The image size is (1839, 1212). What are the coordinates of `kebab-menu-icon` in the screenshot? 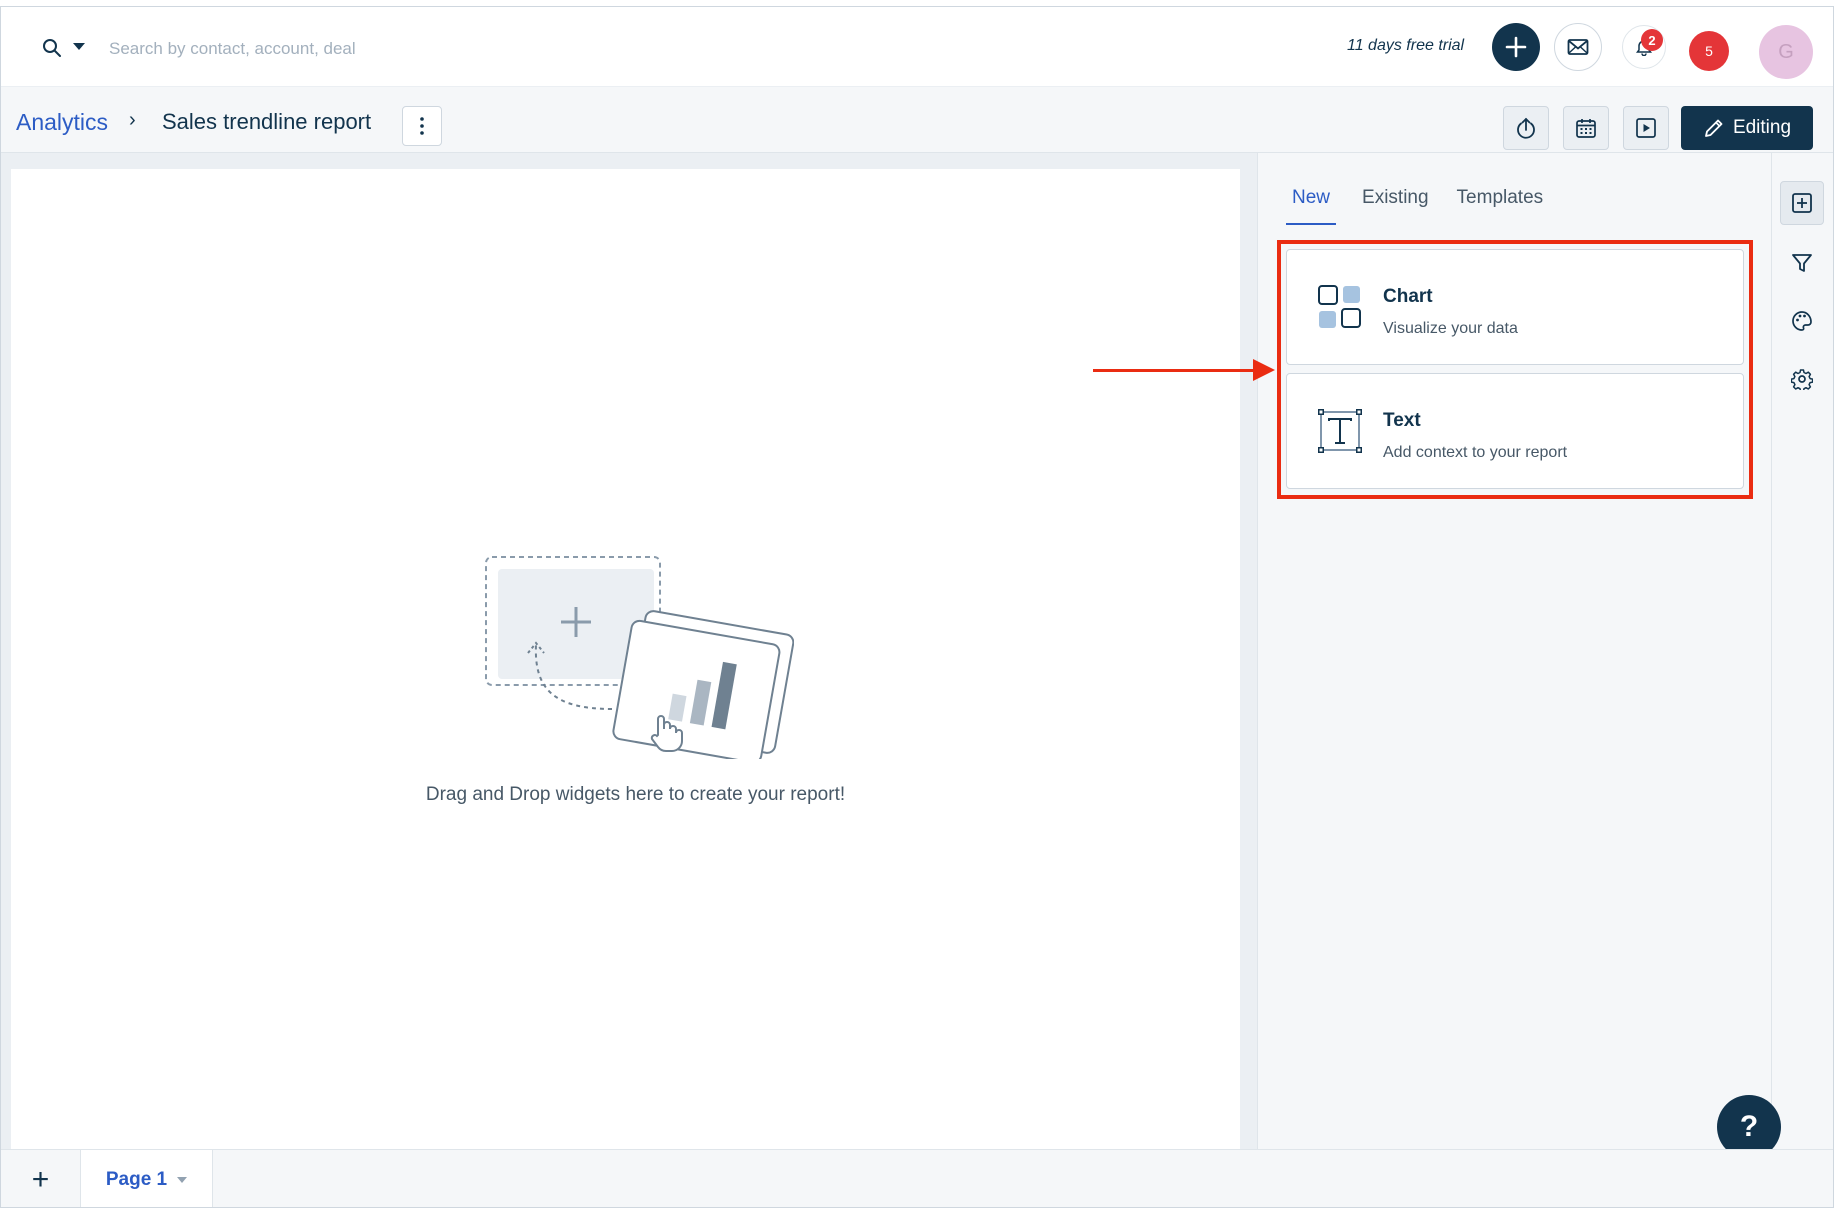 It's located at (422, 126).